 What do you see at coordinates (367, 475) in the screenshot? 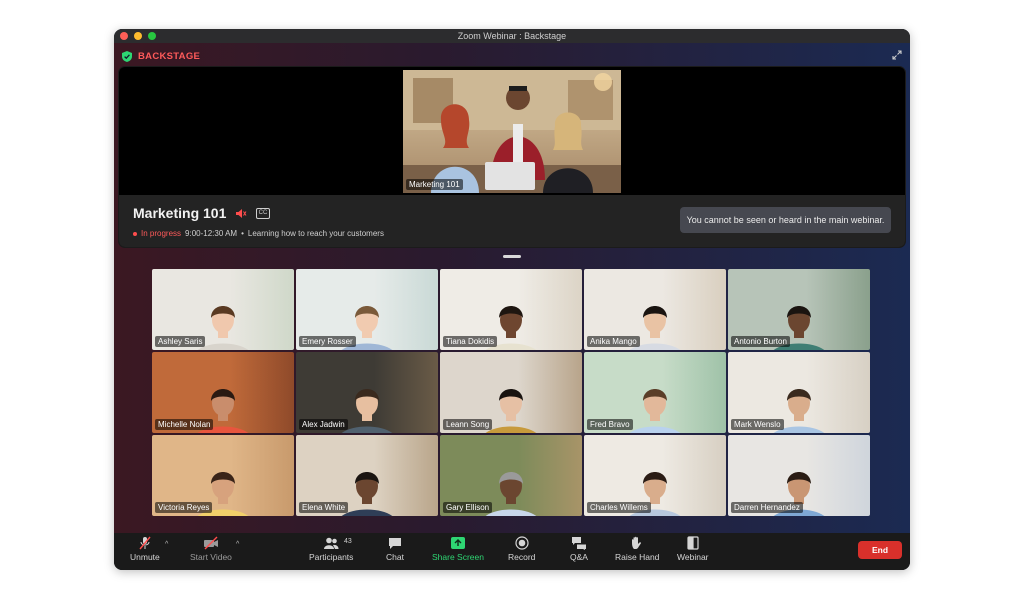
I see `participant-tile: Elena White` at bounding box center [367, 475].